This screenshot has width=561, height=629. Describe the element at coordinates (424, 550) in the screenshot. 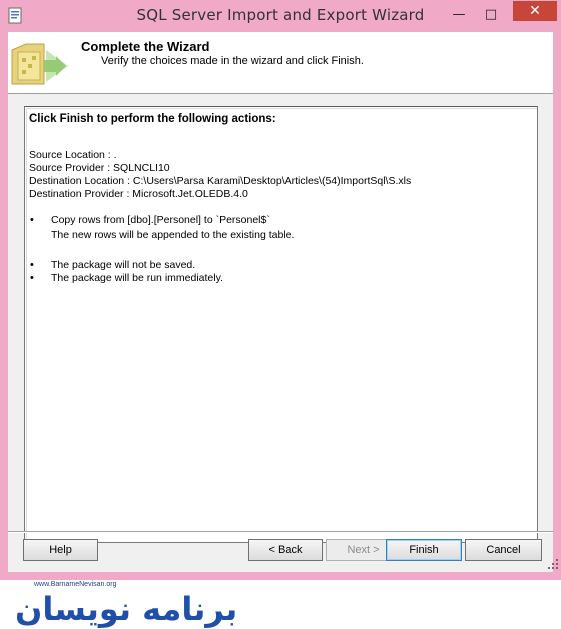

I see `finish-button: Finish` at that location.